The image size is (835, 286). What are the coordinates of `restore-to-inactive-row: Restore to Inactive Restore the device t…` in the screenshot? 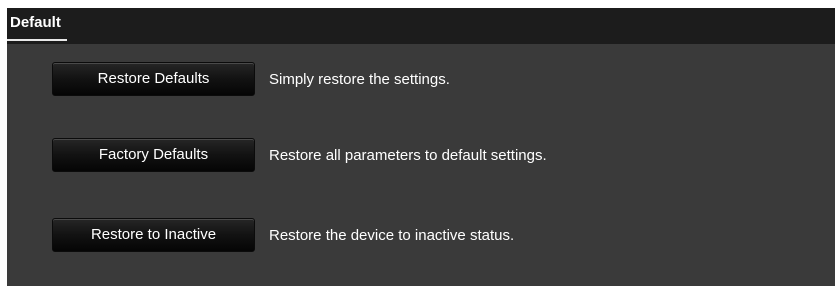 It's located at (283, 235).